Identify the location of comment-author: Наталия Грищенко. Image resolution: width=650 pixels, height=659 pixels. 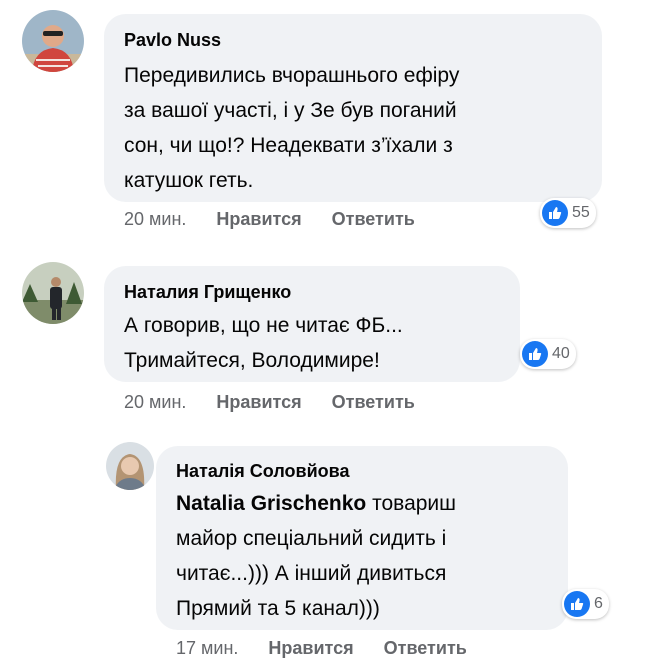
(207, 292).